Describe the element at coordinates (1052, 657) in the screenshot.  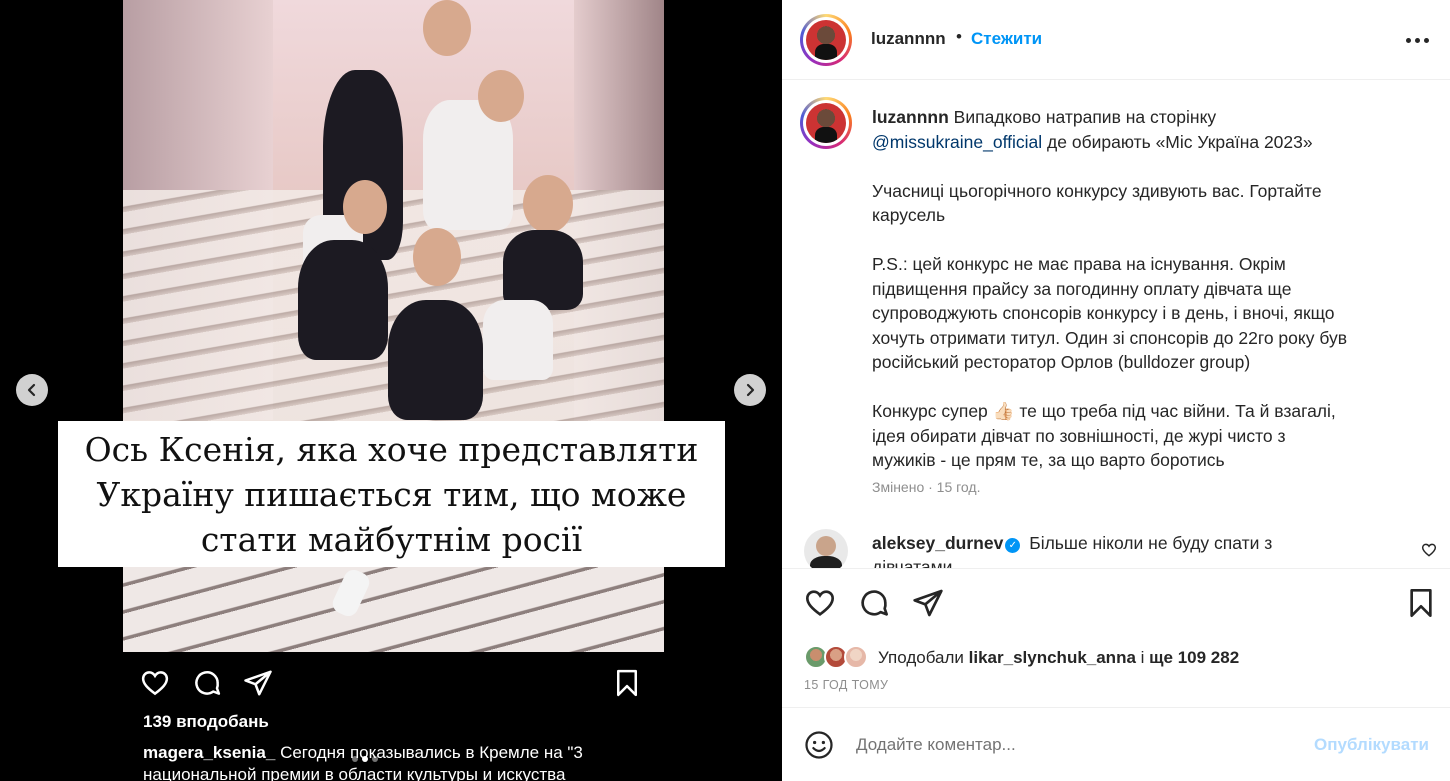
I see `likes-user-link: likar_slynchuk_anna` at that location.